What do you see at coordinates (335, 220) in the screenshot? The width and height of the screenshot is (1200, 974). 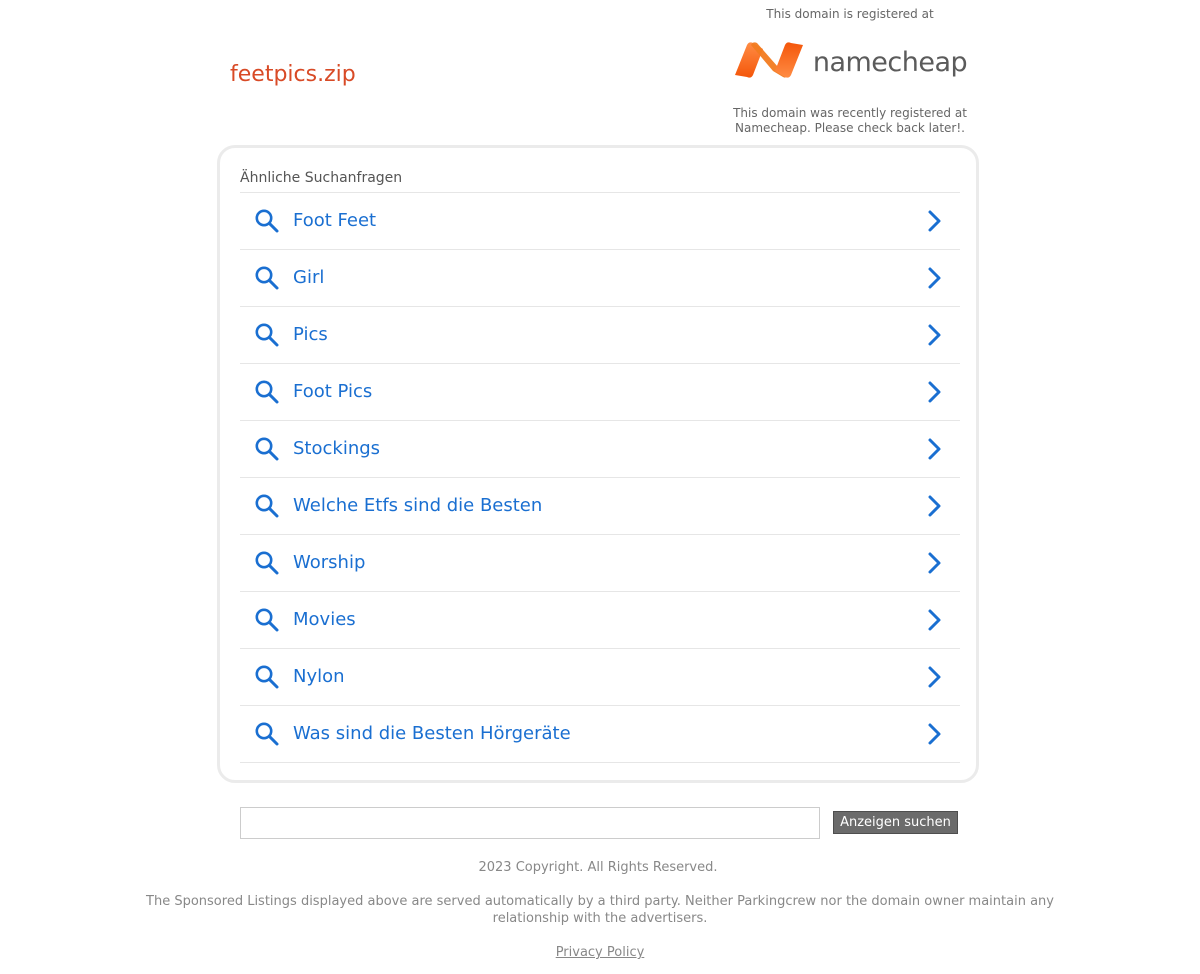 I see `related-search-label: Foot Feet` at bounding box center [335, 220].